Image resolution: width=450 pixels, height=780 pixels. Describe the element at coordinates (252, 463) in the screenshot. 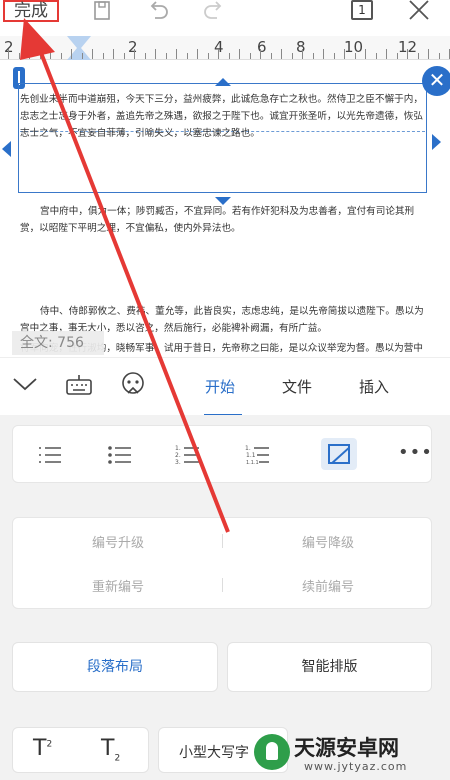

I see `svg-text: 1.1.1` at that location.